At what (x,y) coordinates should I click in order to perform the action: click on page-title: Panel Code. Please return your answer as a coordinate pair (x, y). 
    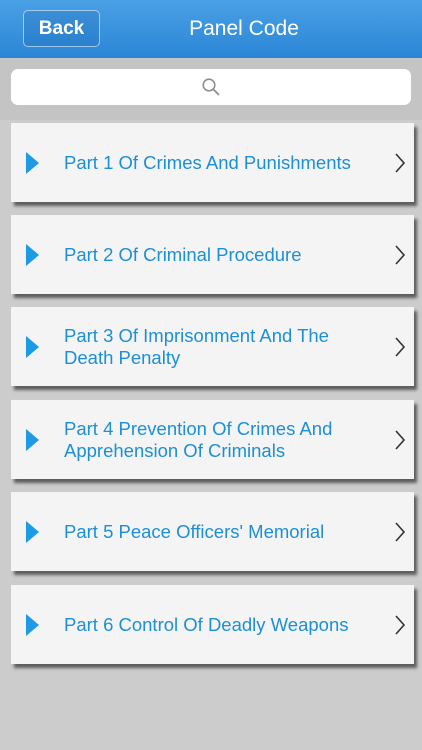
    Looking at the image, I should click on (244, 28).